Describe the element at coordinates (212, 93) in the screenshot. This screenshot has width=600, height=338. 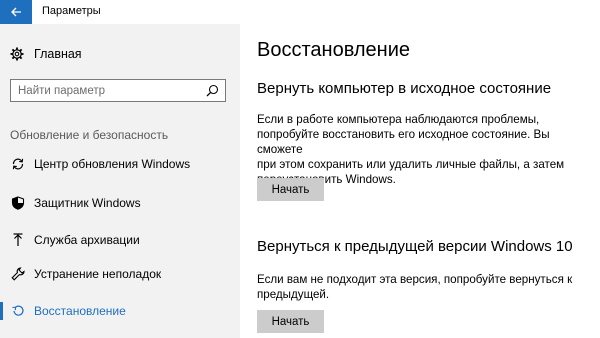
I see `search-icon` at that location.